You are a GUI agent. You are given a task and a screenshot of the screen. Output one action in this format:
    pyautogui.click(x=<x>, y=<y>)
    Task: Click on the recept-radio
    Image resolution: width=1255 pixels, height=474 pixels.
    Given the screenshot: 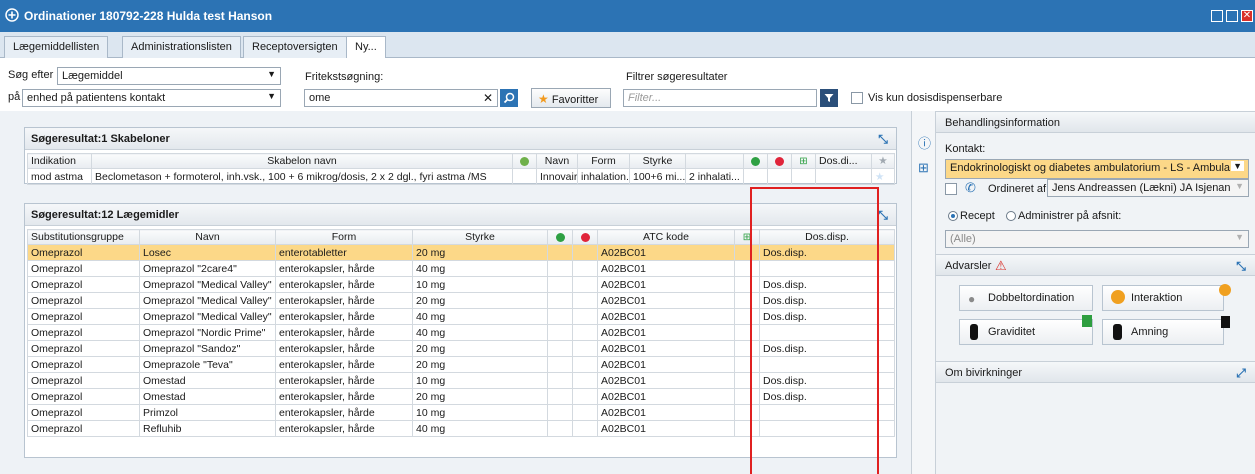 What is the action you would take?
    pyautogui.click(x=953, y=216)
    